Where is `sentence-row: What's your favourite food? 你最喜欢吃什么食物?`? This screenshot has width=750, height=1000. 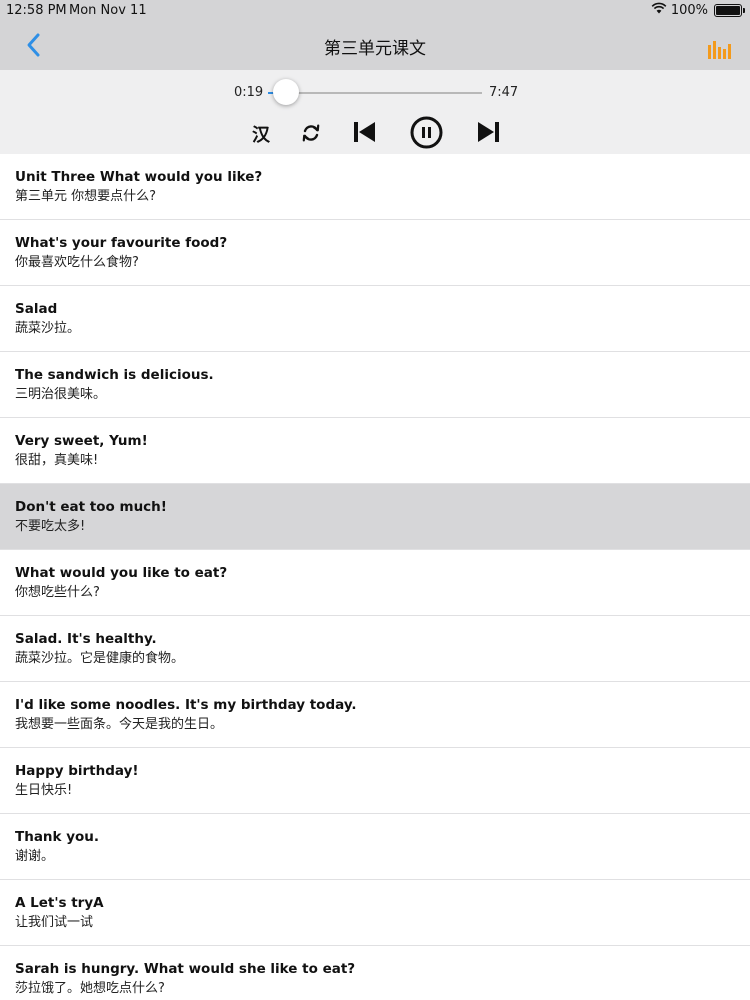
sentence-row: What's your favourite food? 你最喜欢吃什么食物? is located at coordinates (375, 253).